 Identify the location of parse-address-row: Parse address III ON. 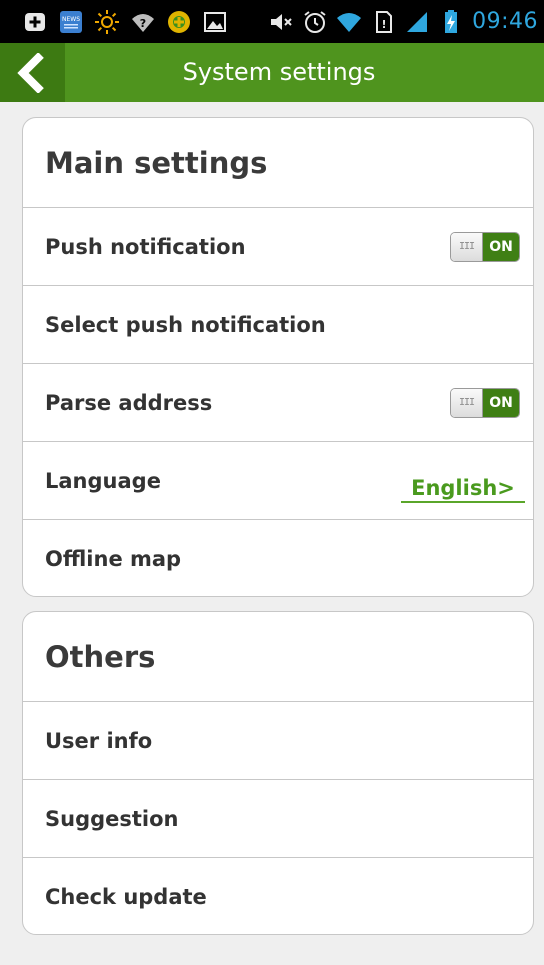
(278, 403).